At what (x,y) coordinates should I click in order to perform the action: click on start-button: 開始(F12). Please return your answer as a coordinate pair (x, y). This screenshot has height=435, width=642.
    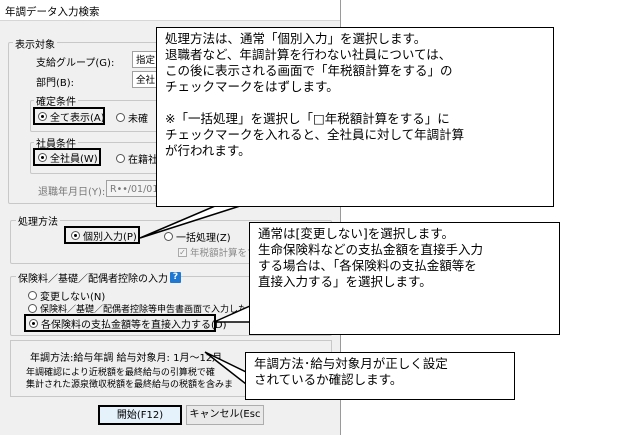
    Looking at the image, I should click on (140, 415).